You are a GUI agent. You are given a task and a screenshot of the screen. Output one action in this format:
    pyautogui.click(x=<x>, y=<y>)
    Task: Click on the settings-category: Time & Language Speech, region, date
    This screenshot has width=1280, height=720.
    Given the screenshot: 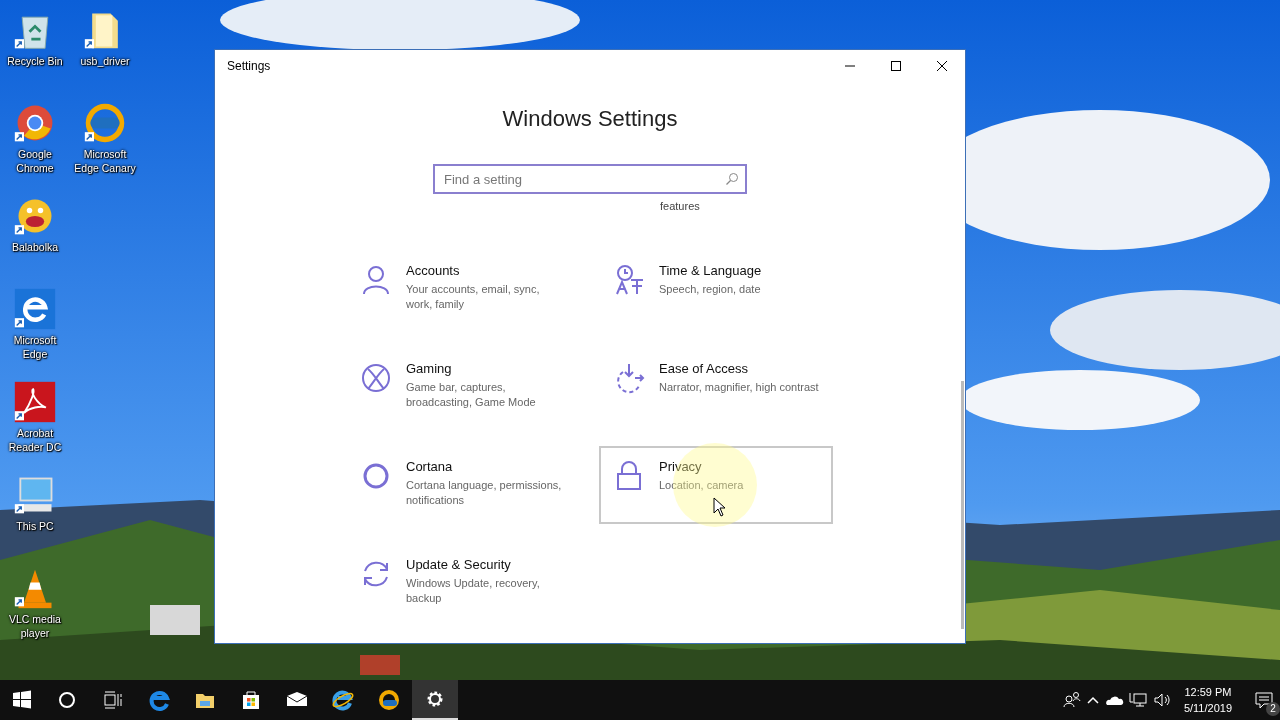 What is the action you would take?
    pyautogui.click(x=716, y=289)
    